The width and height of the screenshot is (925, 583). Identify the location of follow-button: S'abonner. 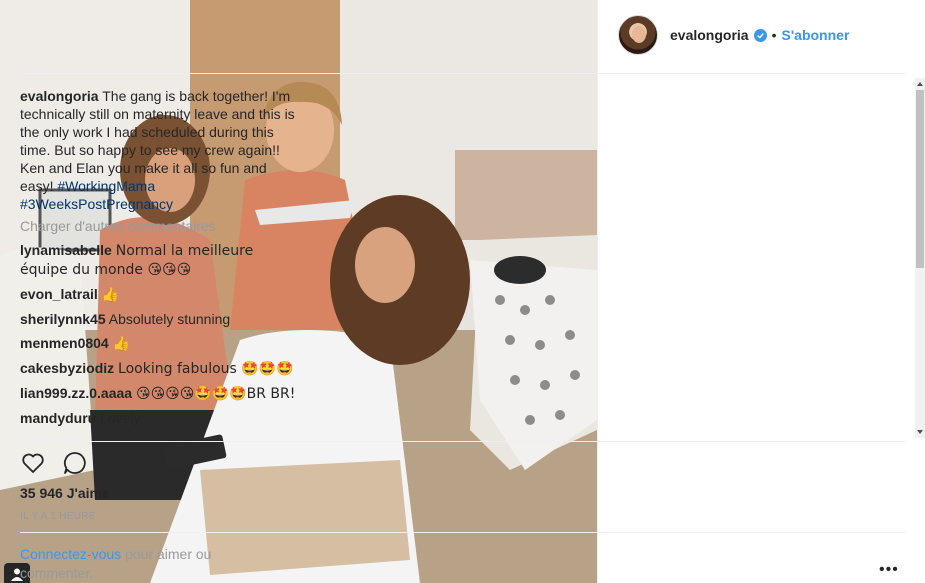
(816, 35).